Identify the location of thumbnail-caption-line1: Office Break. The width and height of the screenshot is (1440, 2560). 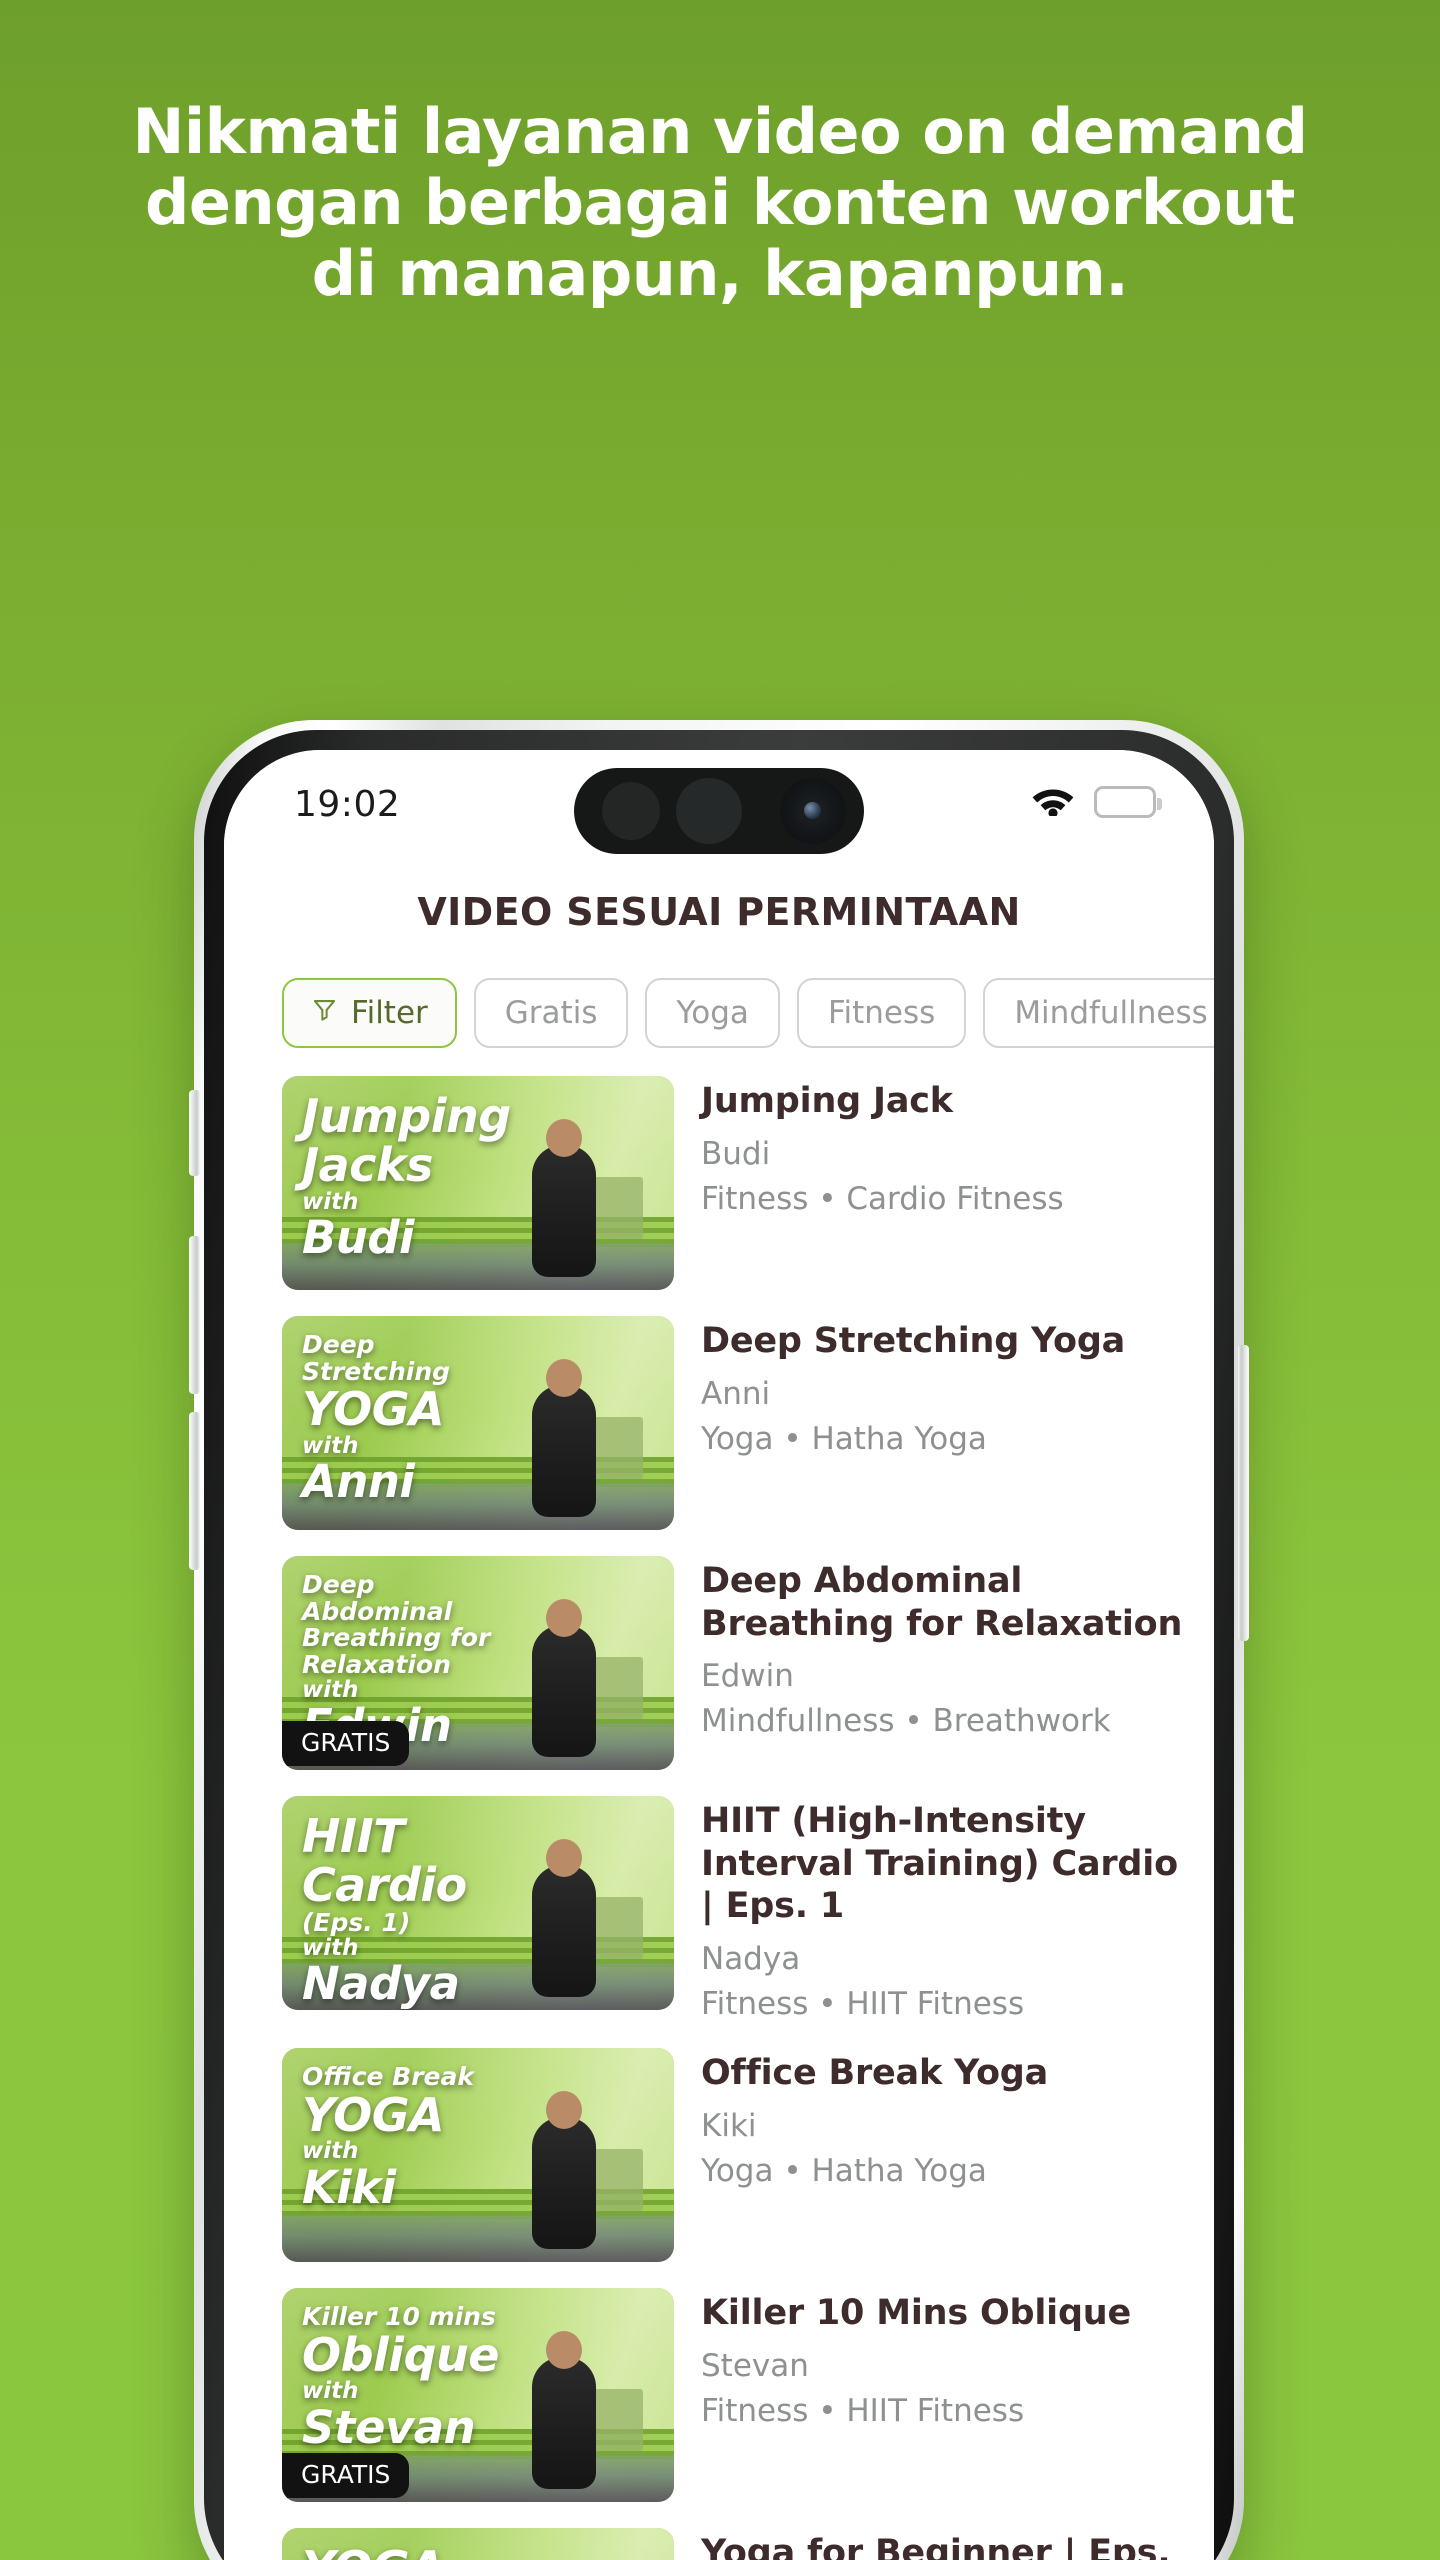
(388, 2077).